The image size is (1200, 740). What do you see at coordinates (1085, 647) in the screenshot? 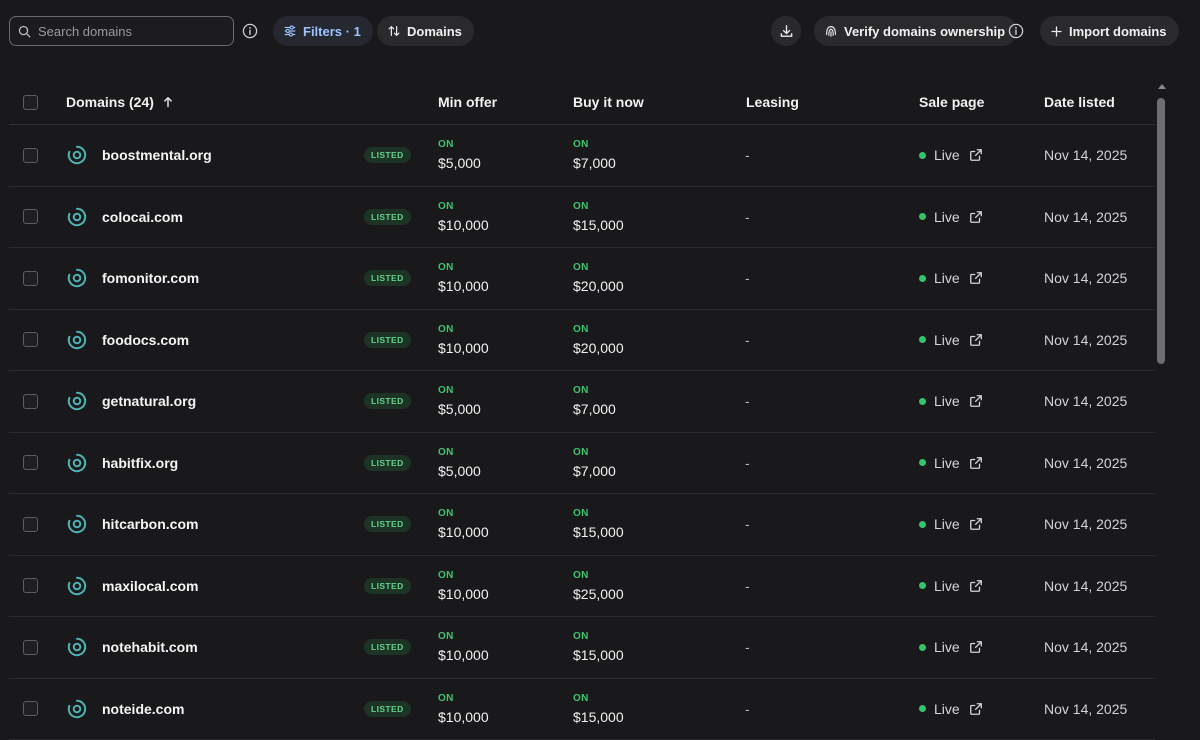
I see `date-listed-cell: Nov 14, 2025` at bounding box center [1085, 647].